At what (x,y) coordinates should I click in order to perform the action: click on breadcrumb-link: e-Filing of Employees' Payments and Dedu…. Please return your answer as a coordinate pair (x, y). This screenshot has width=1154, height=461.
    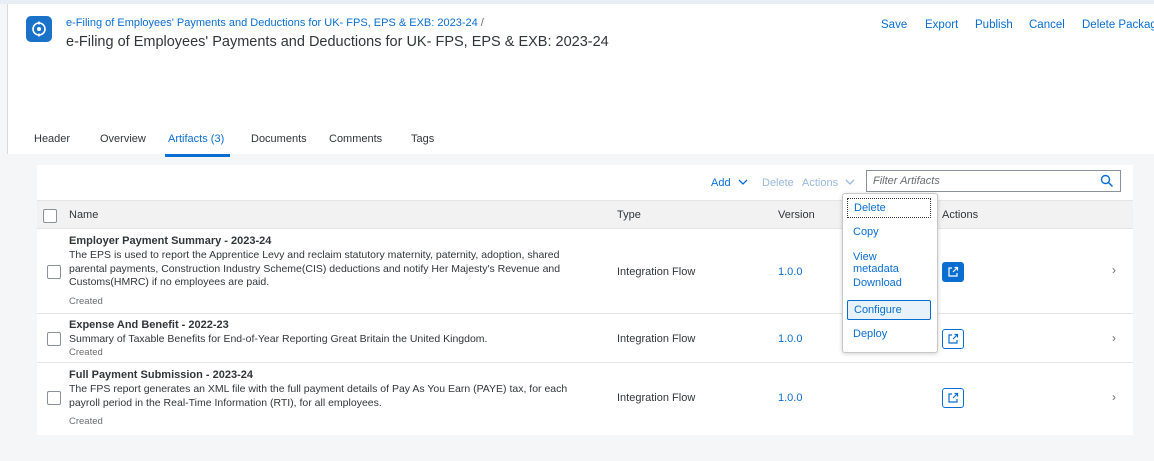
    Looking at the image, I should click on (272, 23).